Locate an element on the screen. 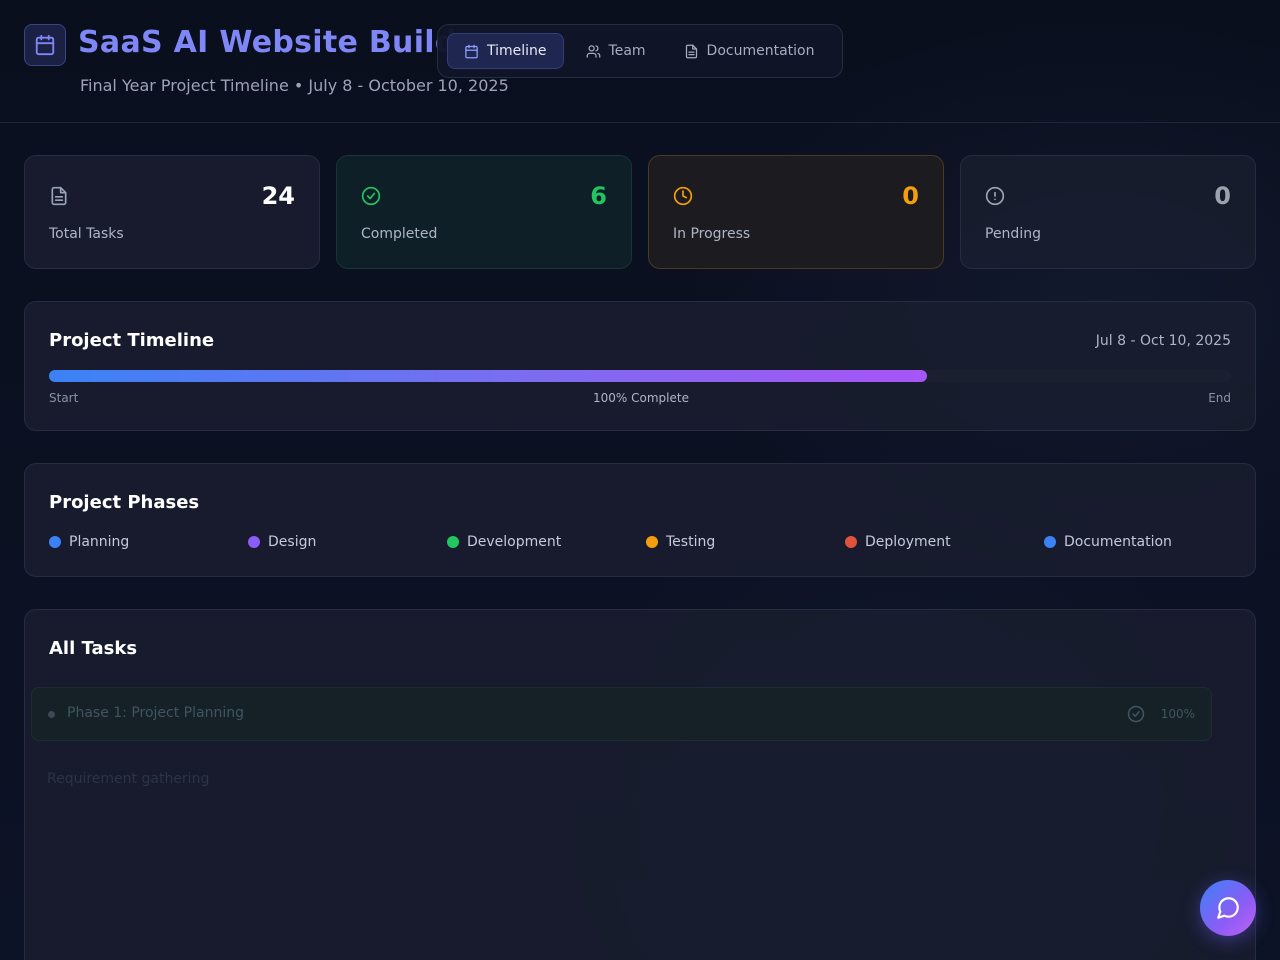  phase-label: Deployment is located at coordinates (908, 542).